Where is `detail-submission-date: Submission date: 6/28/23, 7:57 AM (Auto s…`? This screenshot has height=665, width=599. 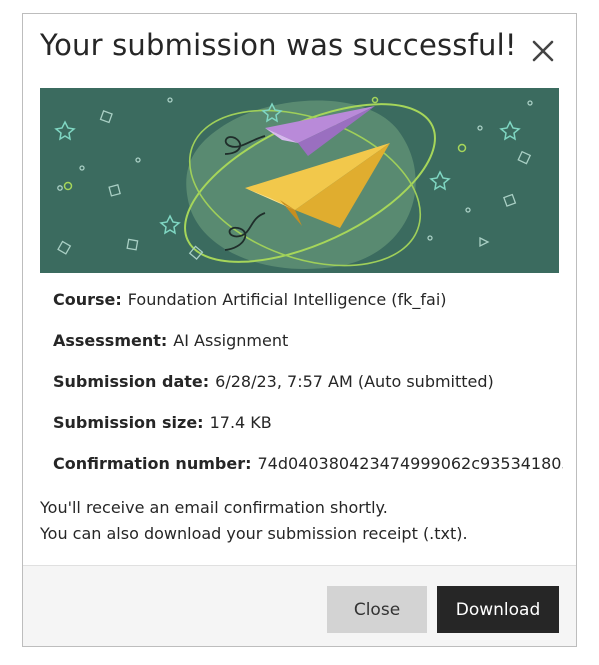
detail-submission-date: Submission date: 6/28/23, 7:57 AM (Auto s… is located at coordinates (308, 392).